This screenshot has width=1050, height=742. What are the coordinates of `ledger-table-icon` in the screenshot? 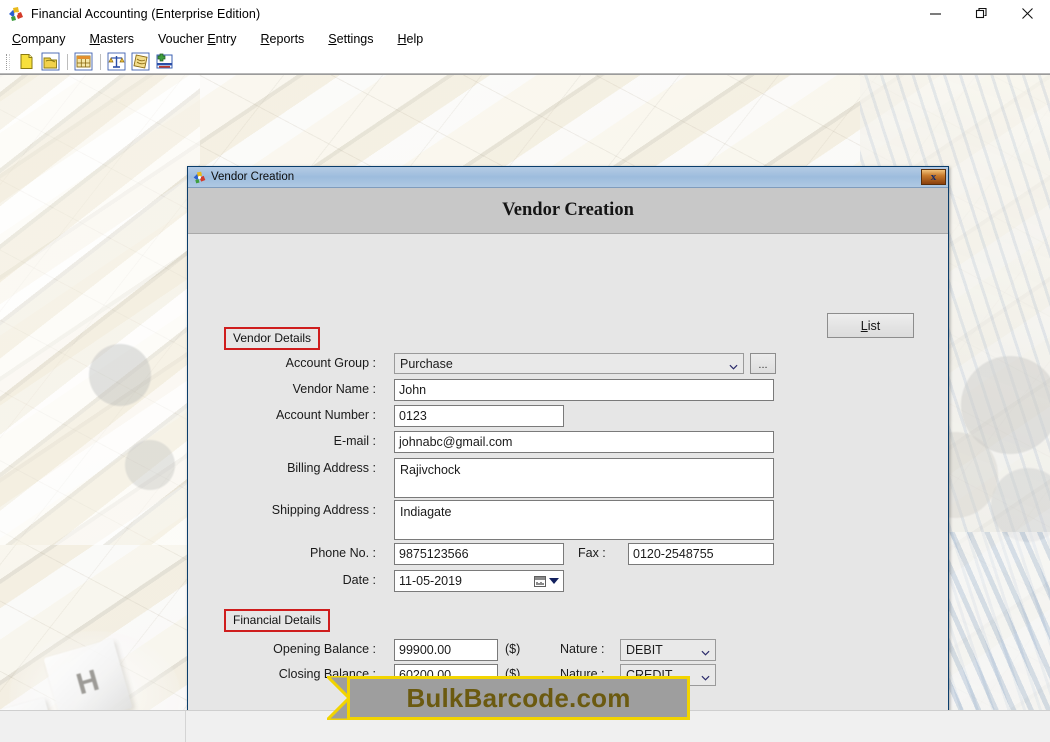 It's located at (83, 61).